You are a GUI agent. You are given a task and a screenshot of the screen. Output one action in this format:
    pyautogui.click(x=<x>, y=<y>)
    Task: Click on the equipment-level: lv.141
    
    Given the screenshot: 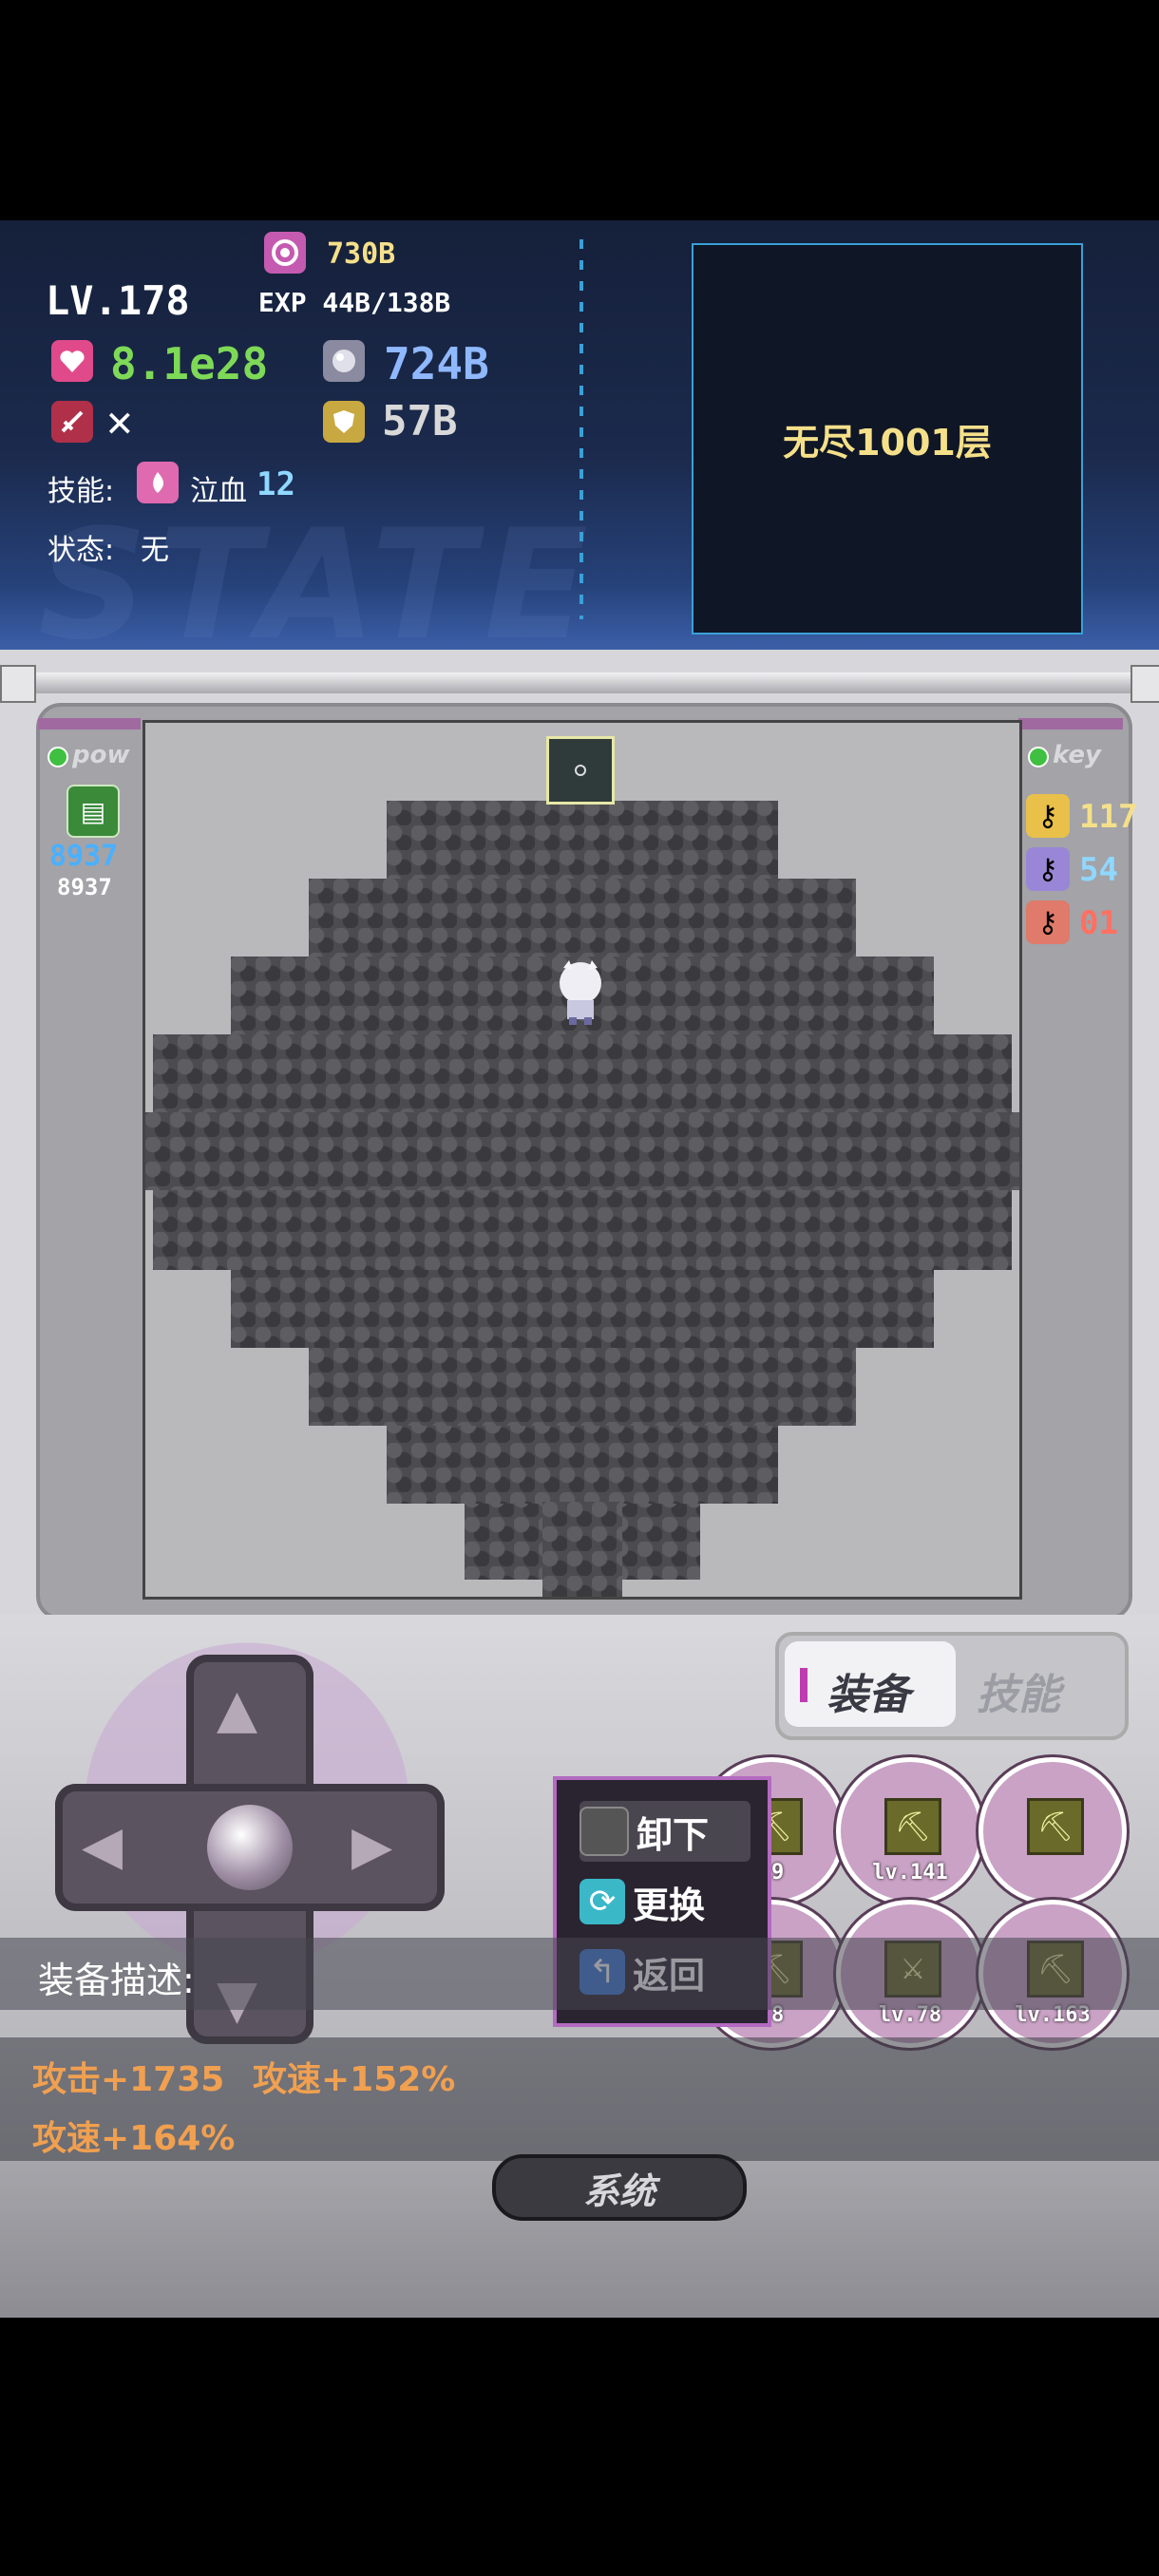 What is the action you would take?
    pyautogui.click(x=910, y=1873)
    